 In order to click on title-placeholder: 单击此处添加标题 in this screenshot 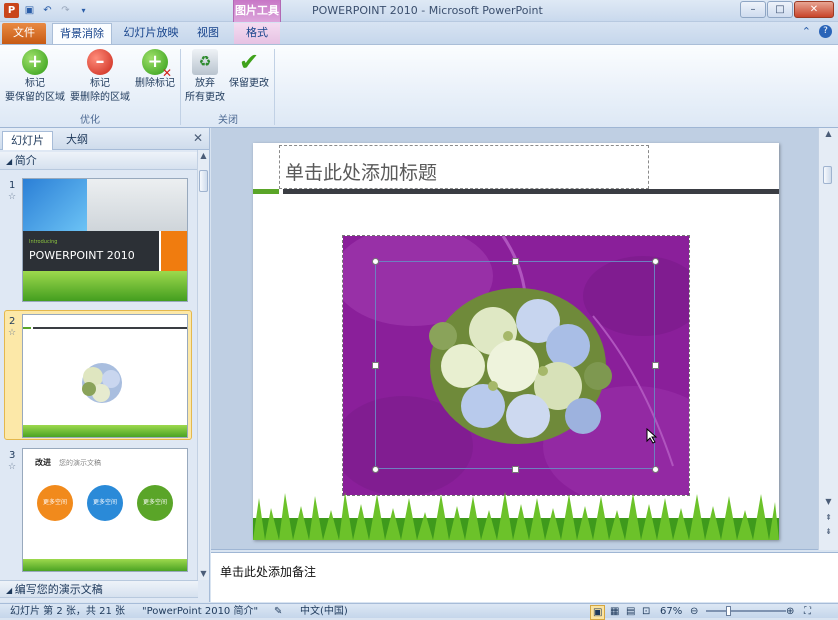, I will do `click(464, 167)`.